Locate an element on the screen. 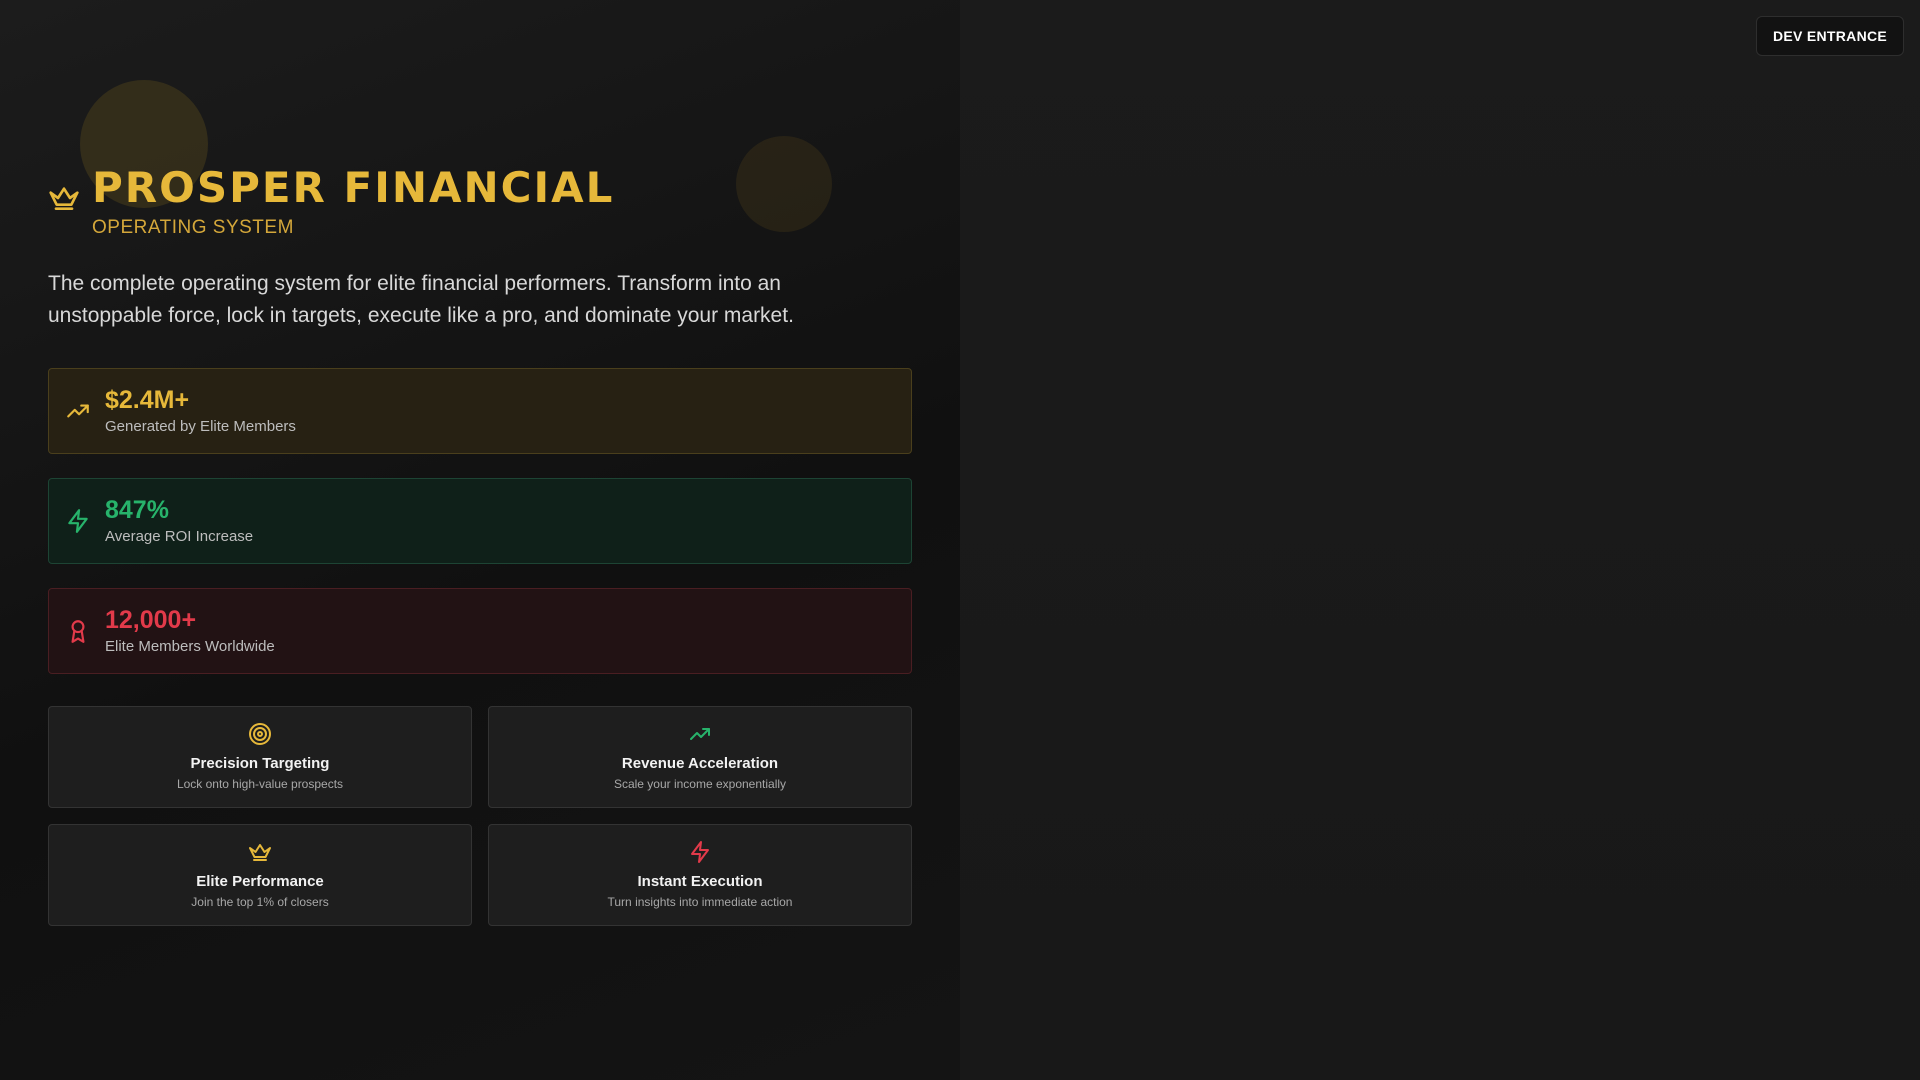 The height and width of the screenshot is (1080, 1920). feature-description: Turn insights into immediate action is located at coordinates (700, 902).